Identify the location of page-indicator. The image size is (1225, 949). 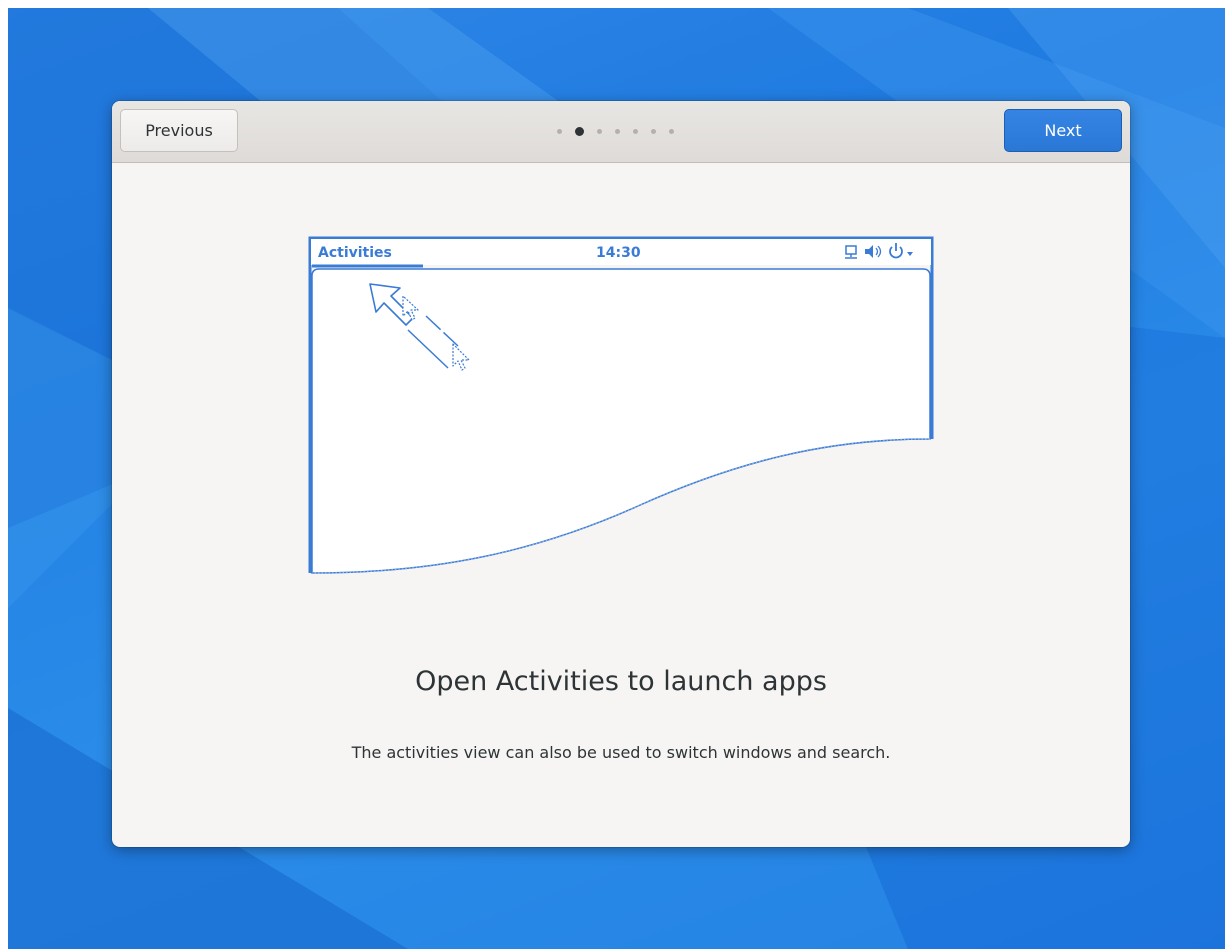
(622, 131).